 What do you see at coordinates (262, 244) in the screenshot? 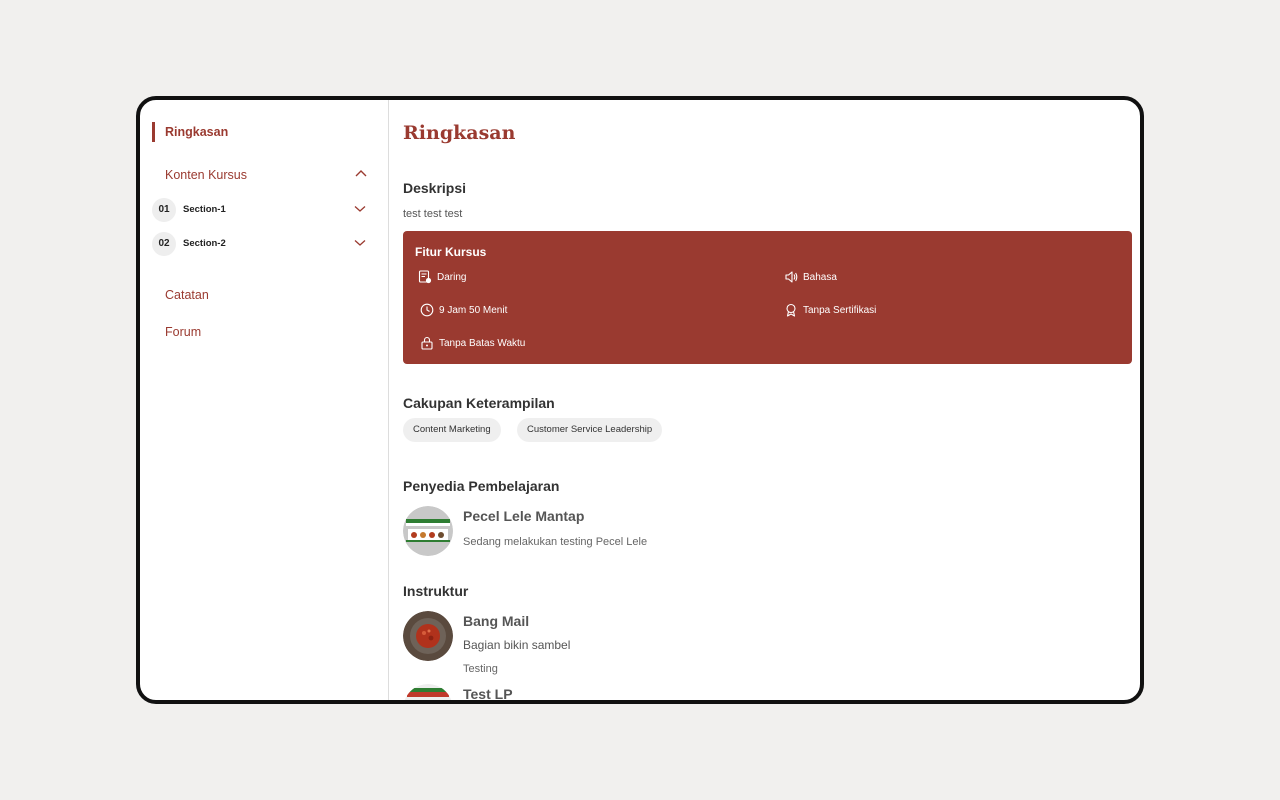
I see `section-item-2: 02 Section-2` at bounding box center [262, 244].